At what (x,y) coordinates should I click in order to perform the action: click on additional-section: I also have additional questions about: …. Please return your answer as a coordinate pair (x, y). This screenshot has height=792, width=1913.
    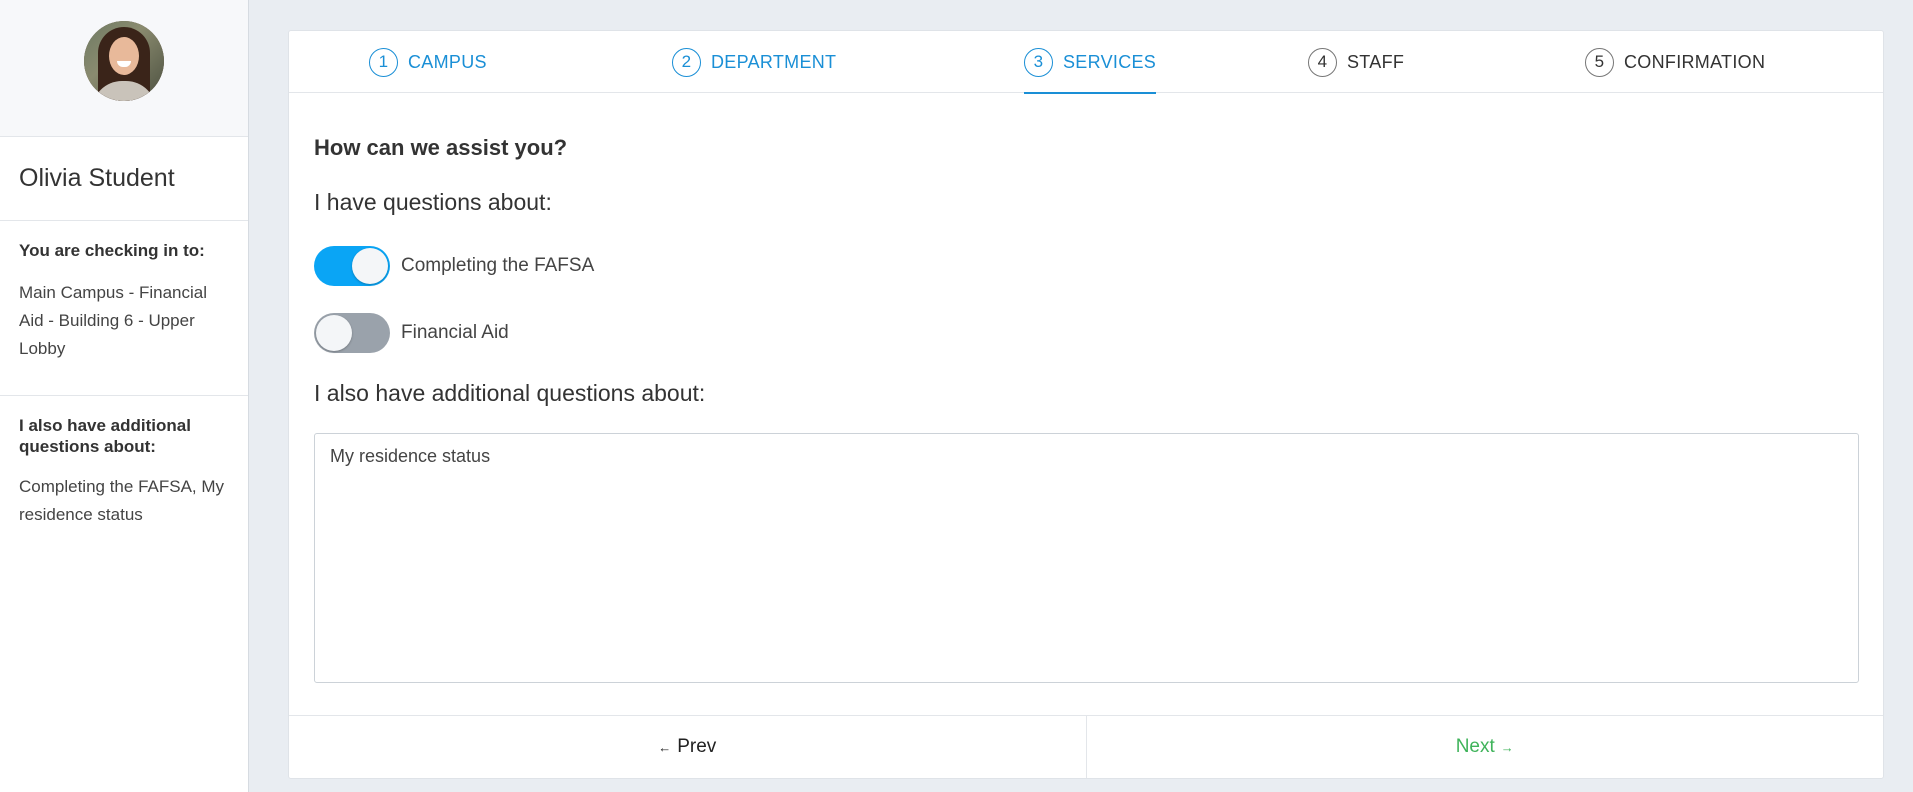
    Looking at the image, I should click on (124, 472).